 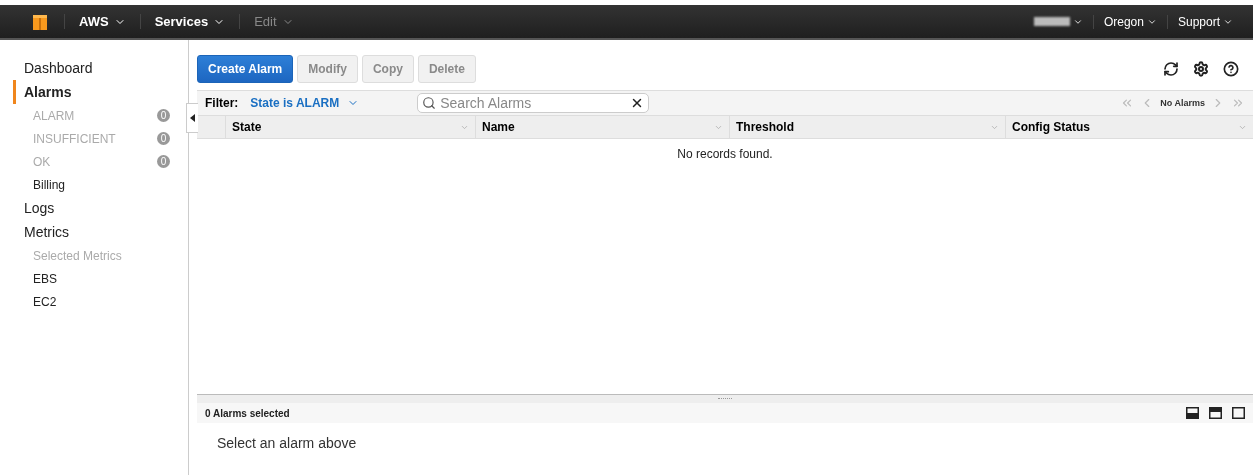 I want to click on nav-menu: Oregon, so click(x=1129, y=21).